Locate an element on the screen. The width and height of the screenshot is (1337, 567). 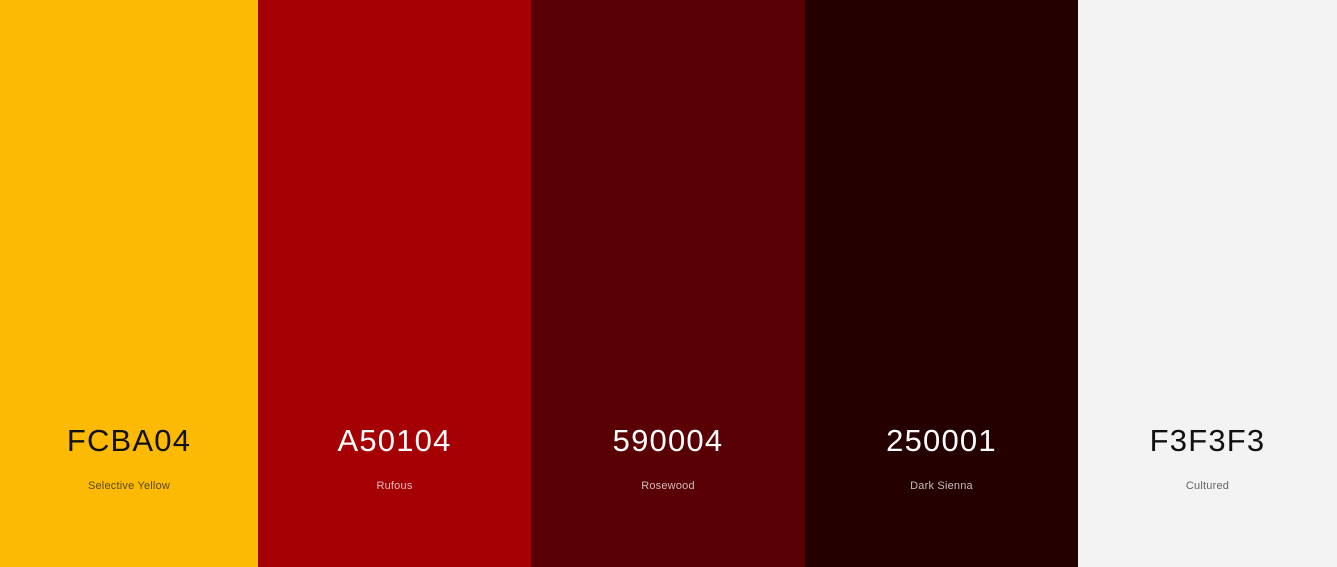
swatch-color-name: Cultured is located at coordinates (1207, 486).